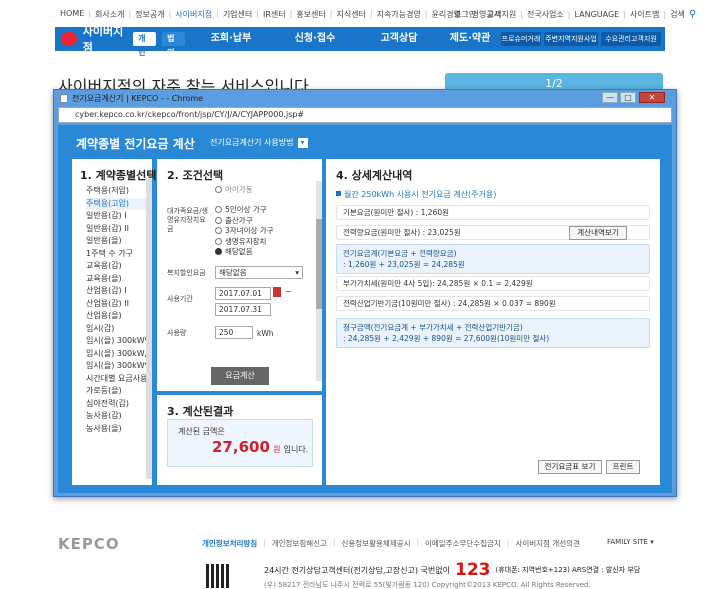 The height and width of the screenshot is (589, 720). What do you see at coordinates (118, 229) in the screenshot?
I see `contract-type-item: 일반용(갑) II` at bounding box center [118, 229].